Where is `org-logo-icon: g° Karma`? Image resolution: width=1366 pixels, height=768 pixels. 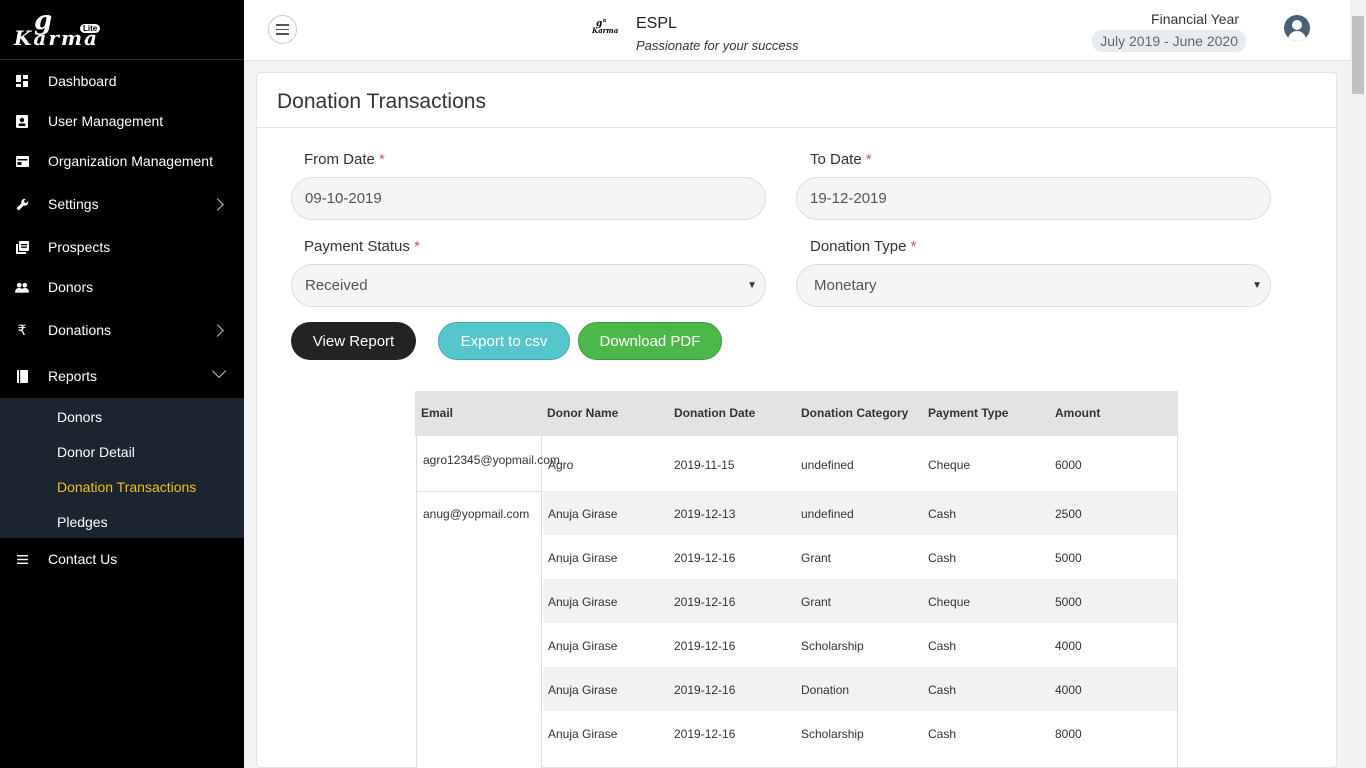 org-logo-icon: g° Karma is located at coordinates (606, 26).